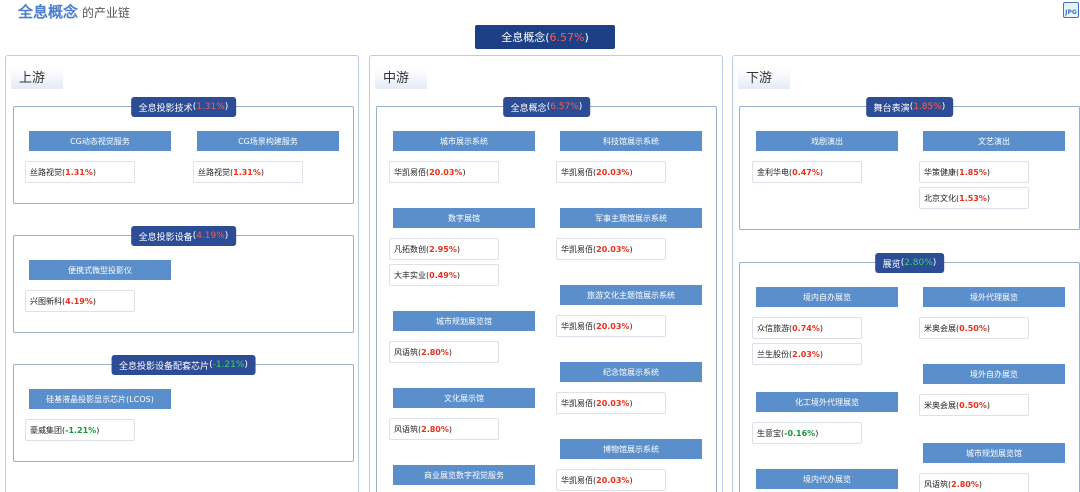 The width and height of the screenshot is (1080, 492). I want to click on segment-title: 全息投影设备(4.19%), so click(183, 236).